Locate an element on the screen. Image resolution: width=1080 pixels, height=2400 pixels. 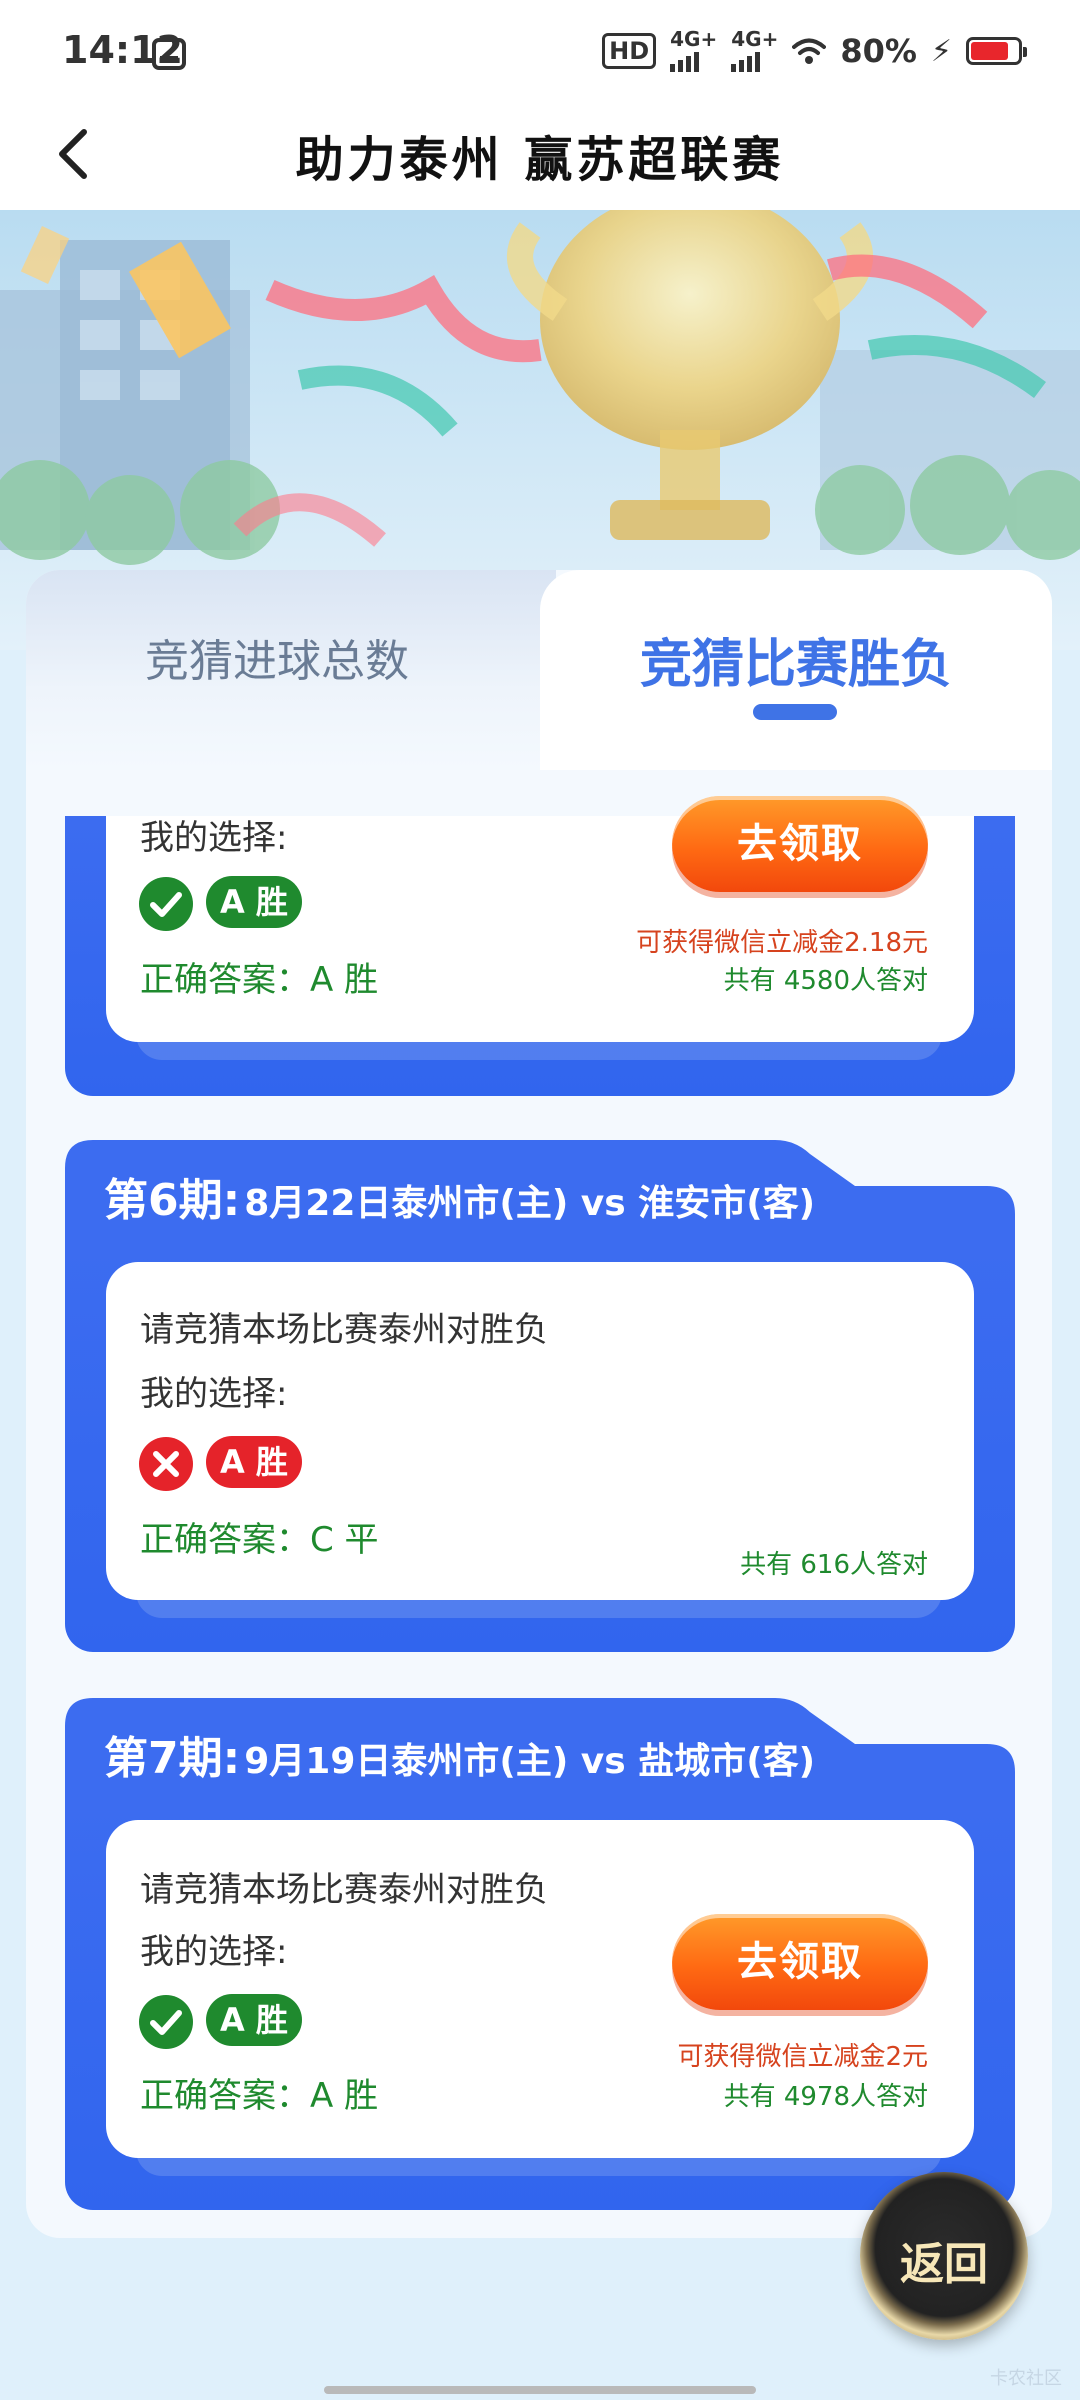
sim-card-icon is located at coordinates (169, 54).